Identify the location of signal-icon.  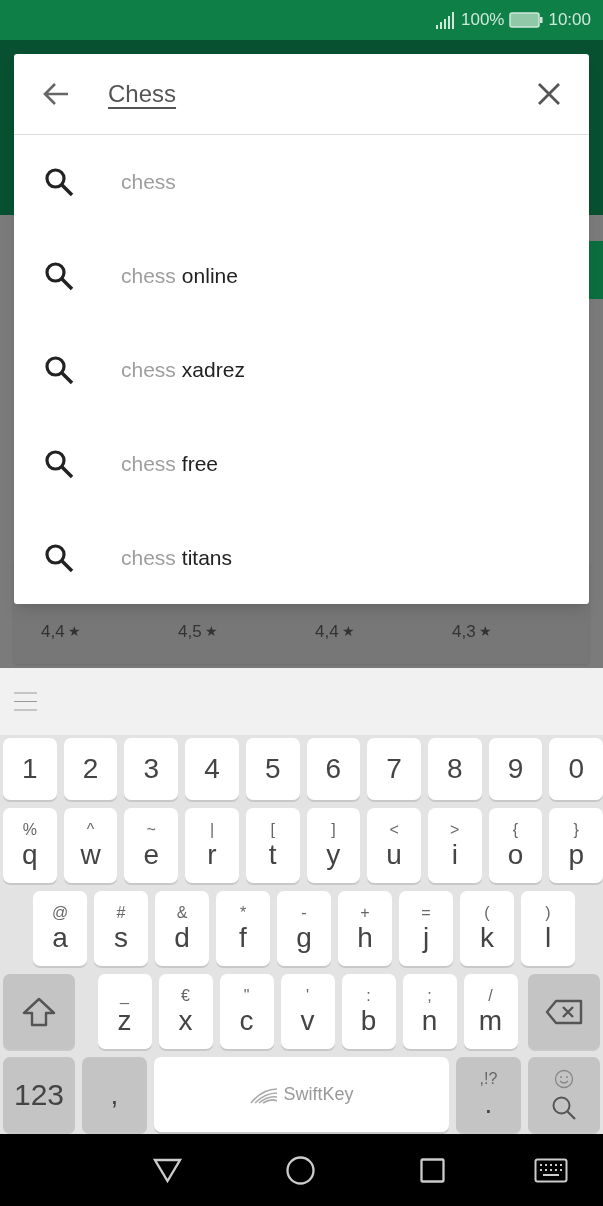
(445, 20).